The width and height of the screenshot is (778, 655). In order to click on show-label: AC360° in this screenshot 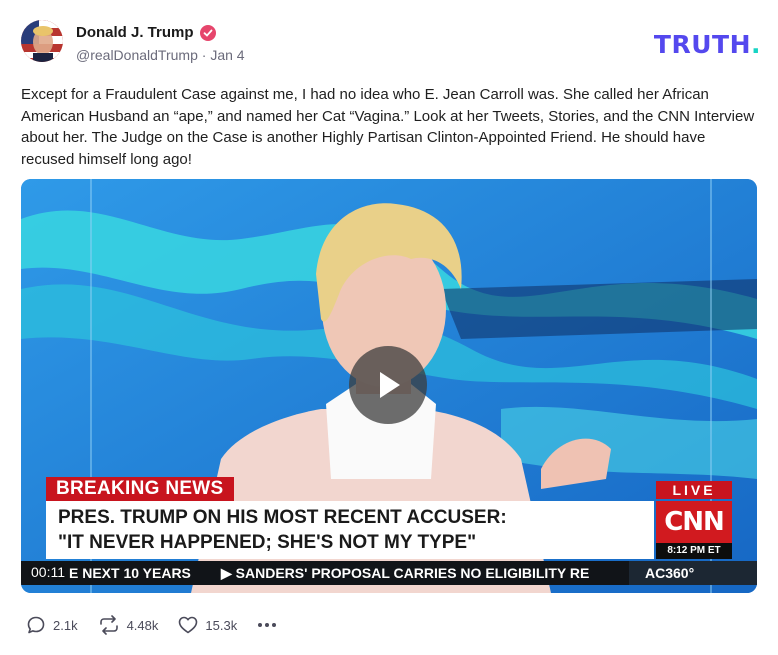, I will do `click(693, 573)`.